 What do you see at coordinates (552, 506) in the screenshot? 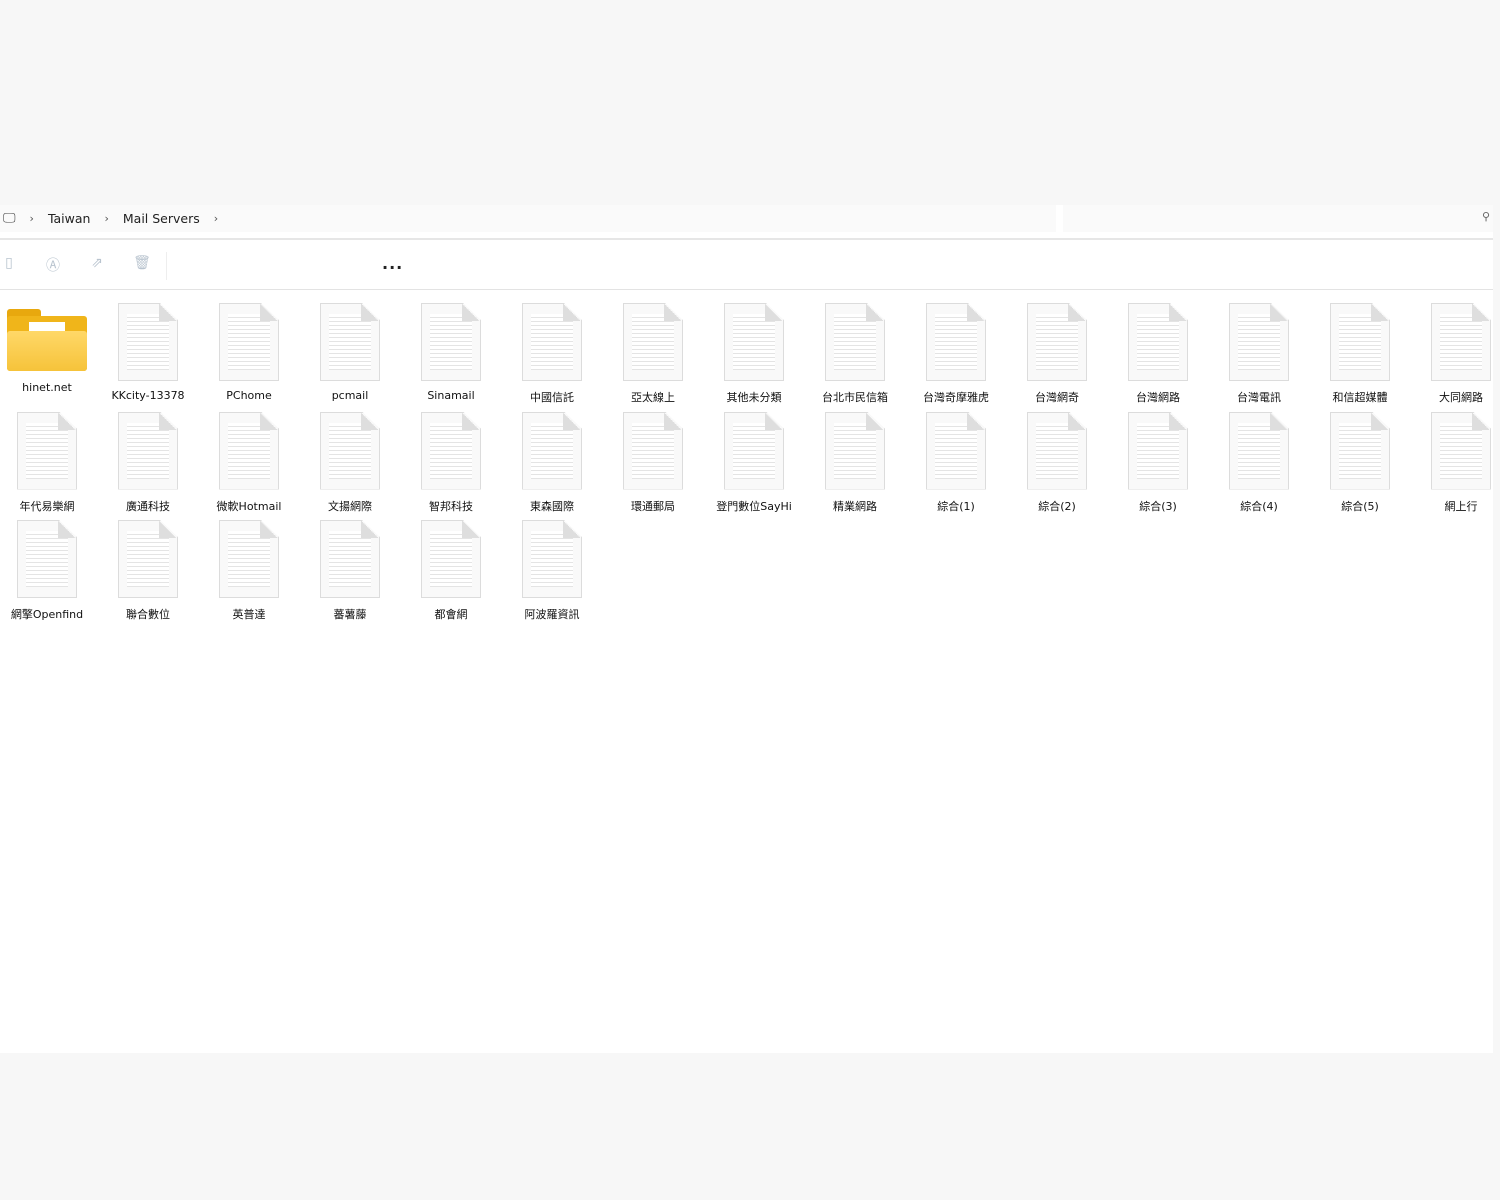
I see `file-name: 東森國際` at bounding box center [552, 506].